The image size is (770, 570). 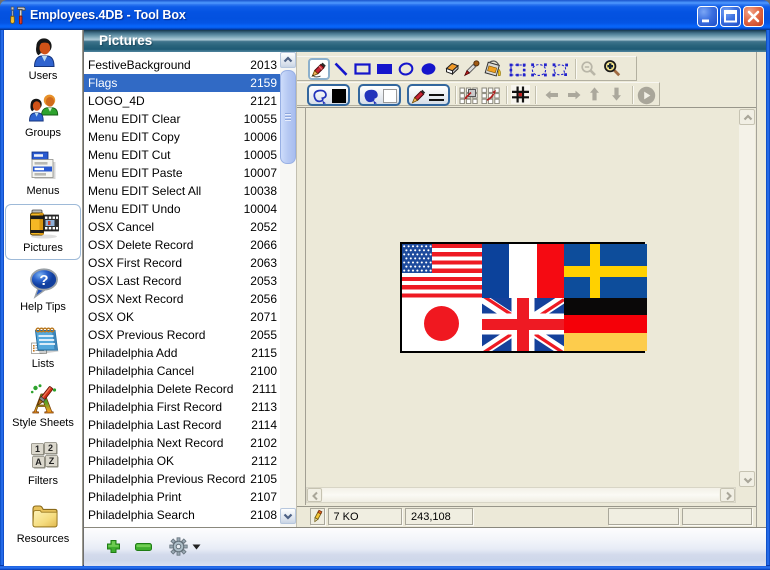 What do you see at coordinates (38, 462) in the screenshot?
I see `svg-text: A` at bounding box center [38, 462].